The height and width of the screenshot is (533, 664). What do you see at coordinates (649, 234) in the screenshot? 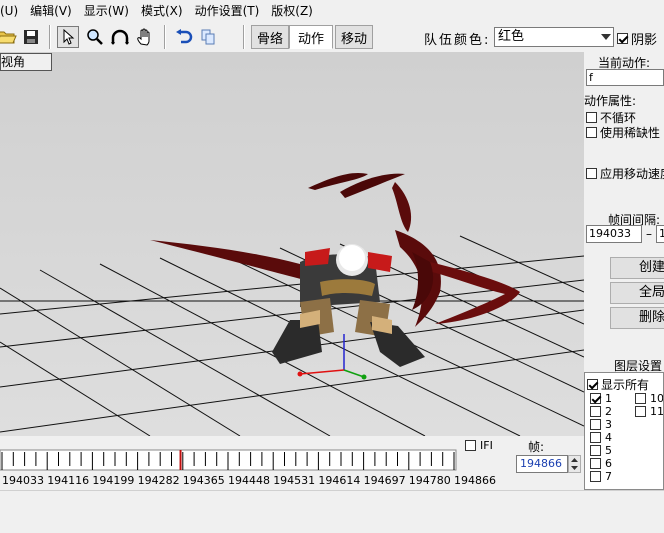
I see `frame-dash: –` at bounding box center [649, 234].